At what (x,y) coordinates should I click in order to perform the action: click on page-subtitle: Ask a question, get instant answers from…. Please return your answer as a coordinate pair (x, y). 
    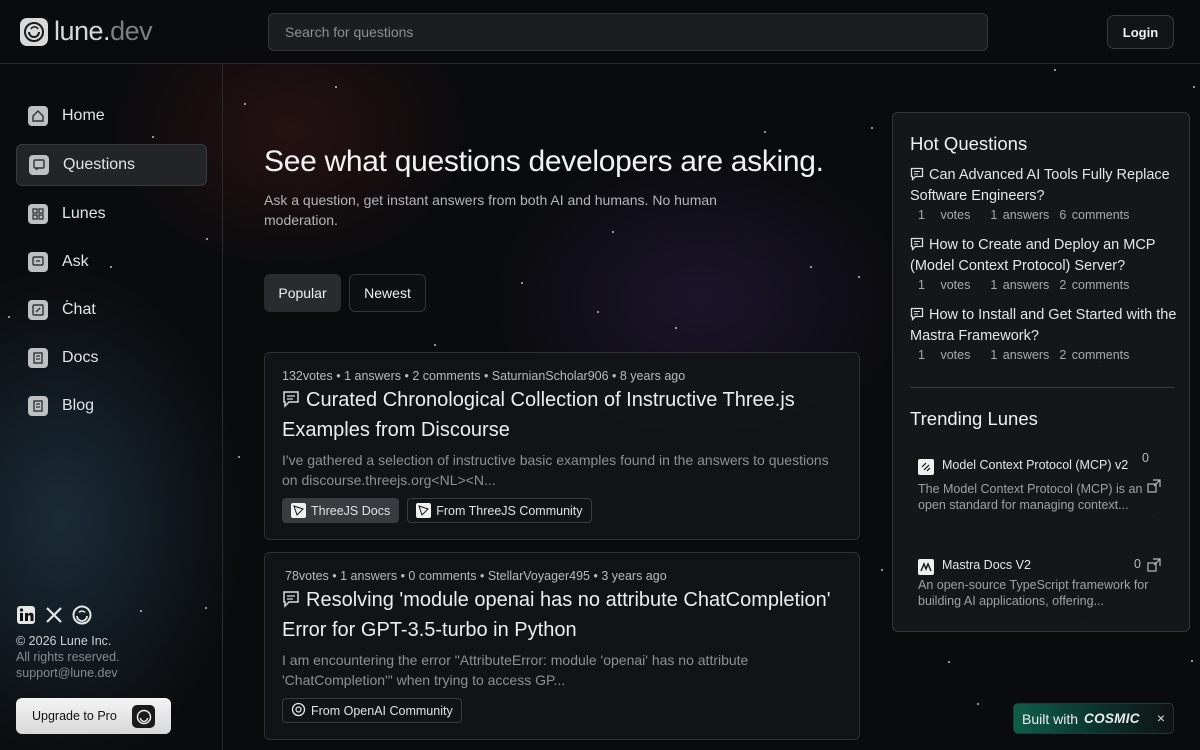
    Looking at the image, I should click on (490, 210).